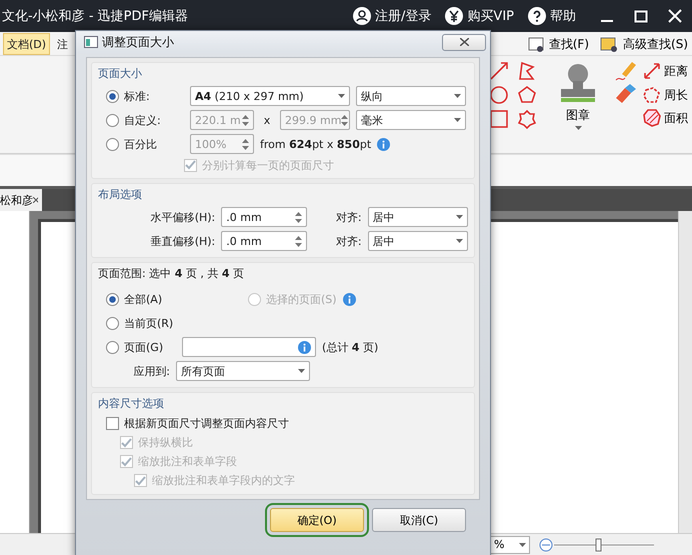 The height and width of the screenshot is (555, 692). I want to click on arrow-icon, so click(499, 71).